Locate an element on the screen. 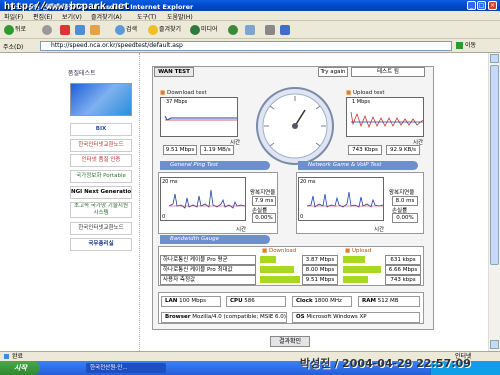 The height and width of the screenshot is (375, 500). favorites-button: 즐겨찾기 is located at coordinates (164, 30).